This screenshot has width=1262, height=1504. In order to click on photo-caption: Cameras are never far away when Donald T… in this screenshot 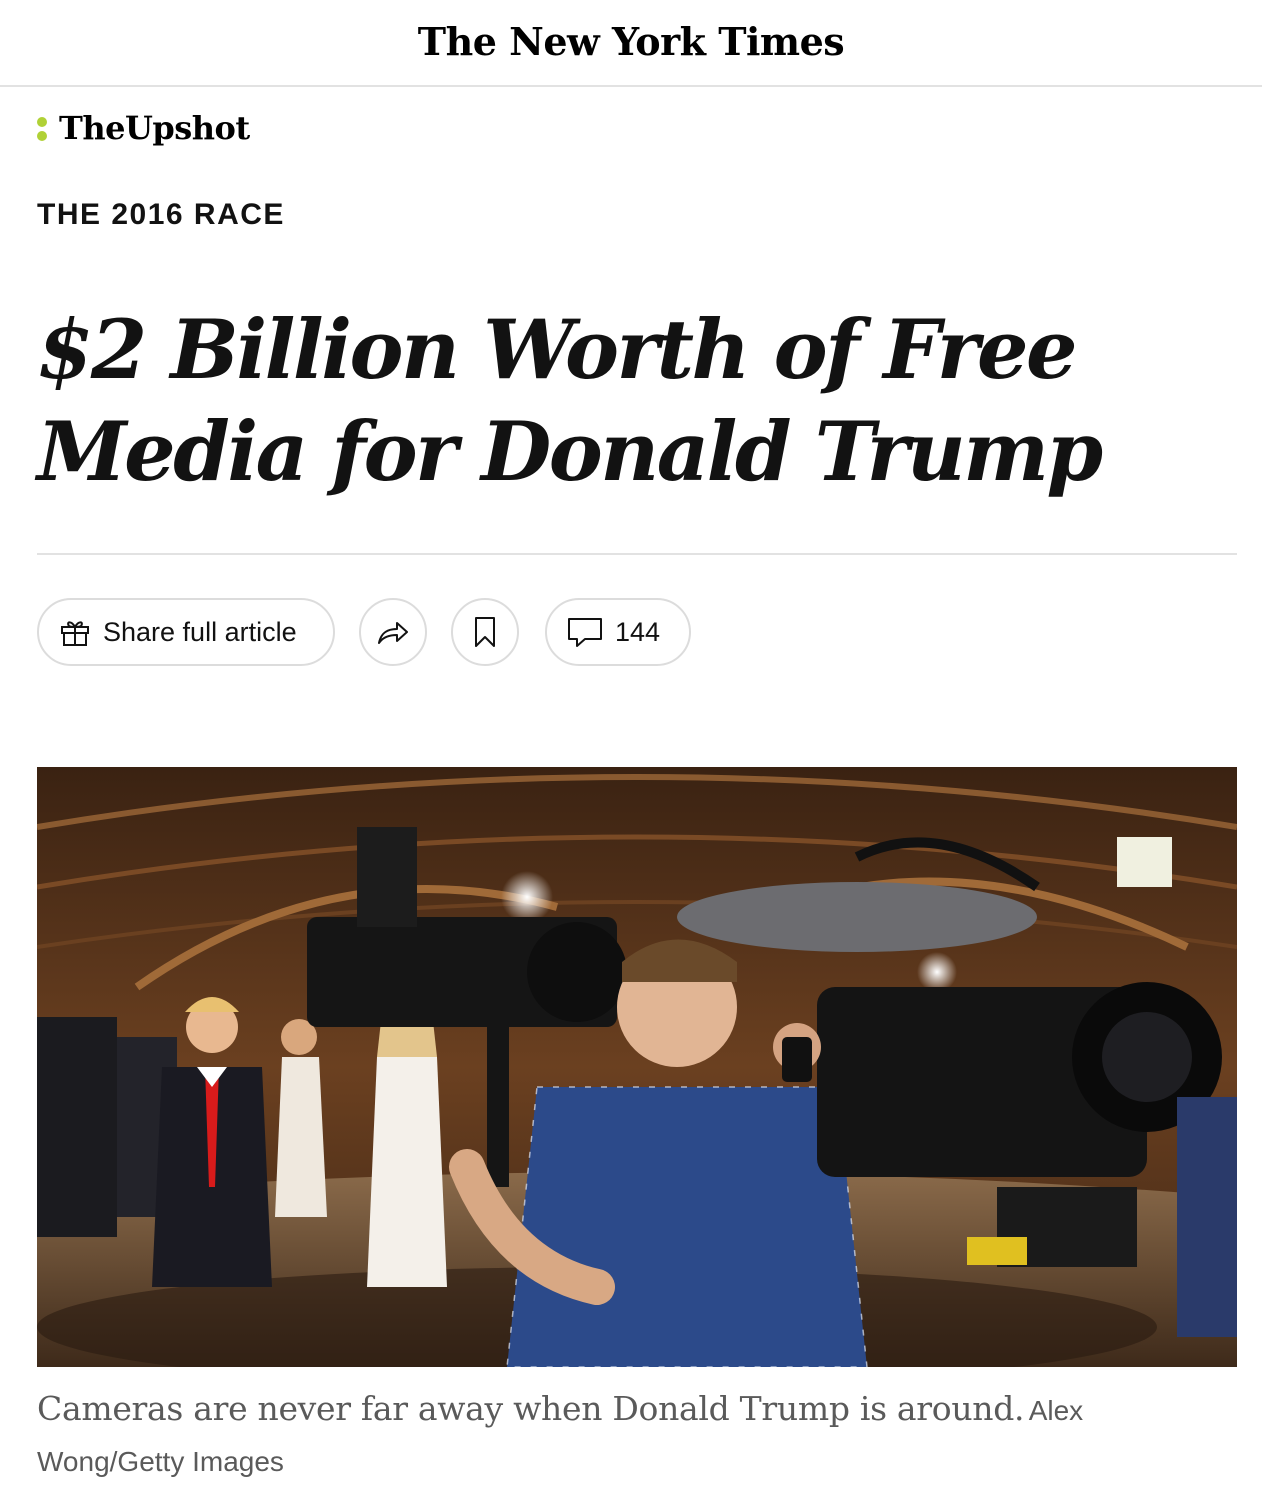, I will do `click(637, 1438)`.